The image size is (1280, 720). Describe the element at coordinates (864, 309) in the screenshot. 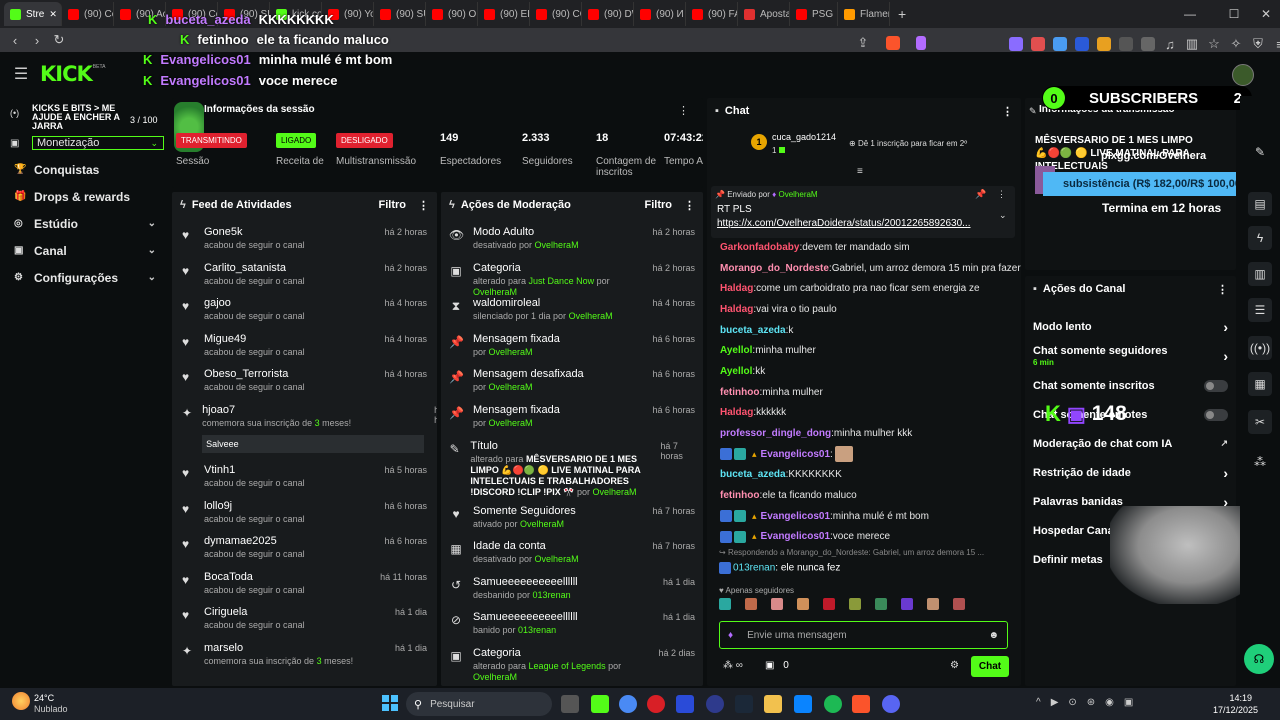

I see `chat-message: Haldag: vai vira o tio paulo` at that location.